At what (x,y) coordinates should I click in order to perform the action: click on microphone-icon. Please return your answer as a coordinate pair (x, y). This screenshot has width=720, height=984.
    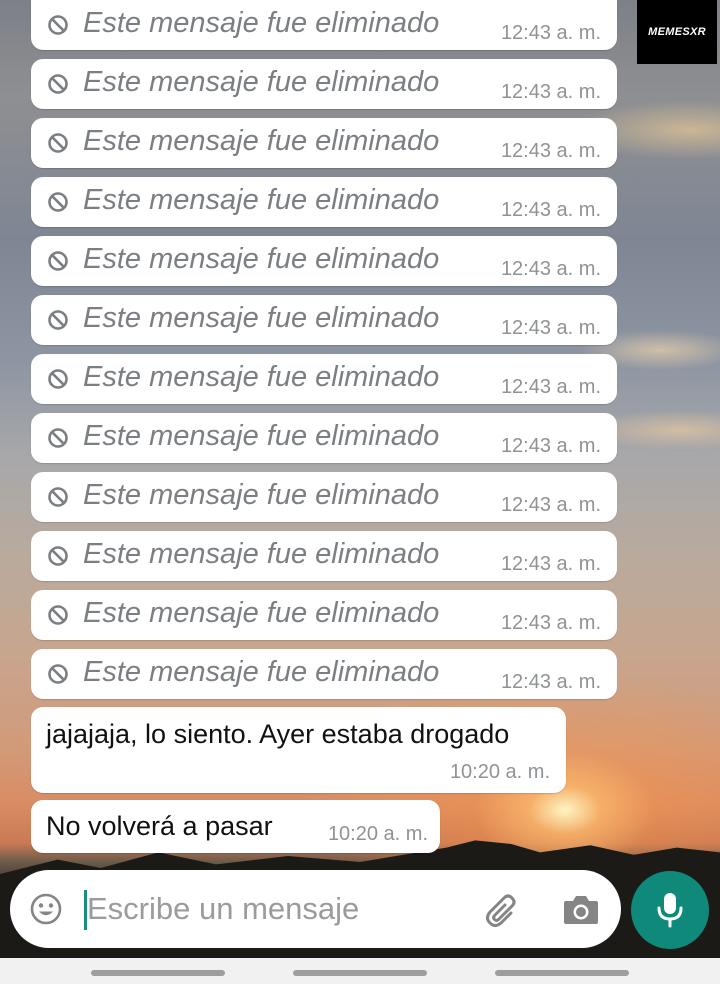
    Looking at the image, I should click on (670, 910).